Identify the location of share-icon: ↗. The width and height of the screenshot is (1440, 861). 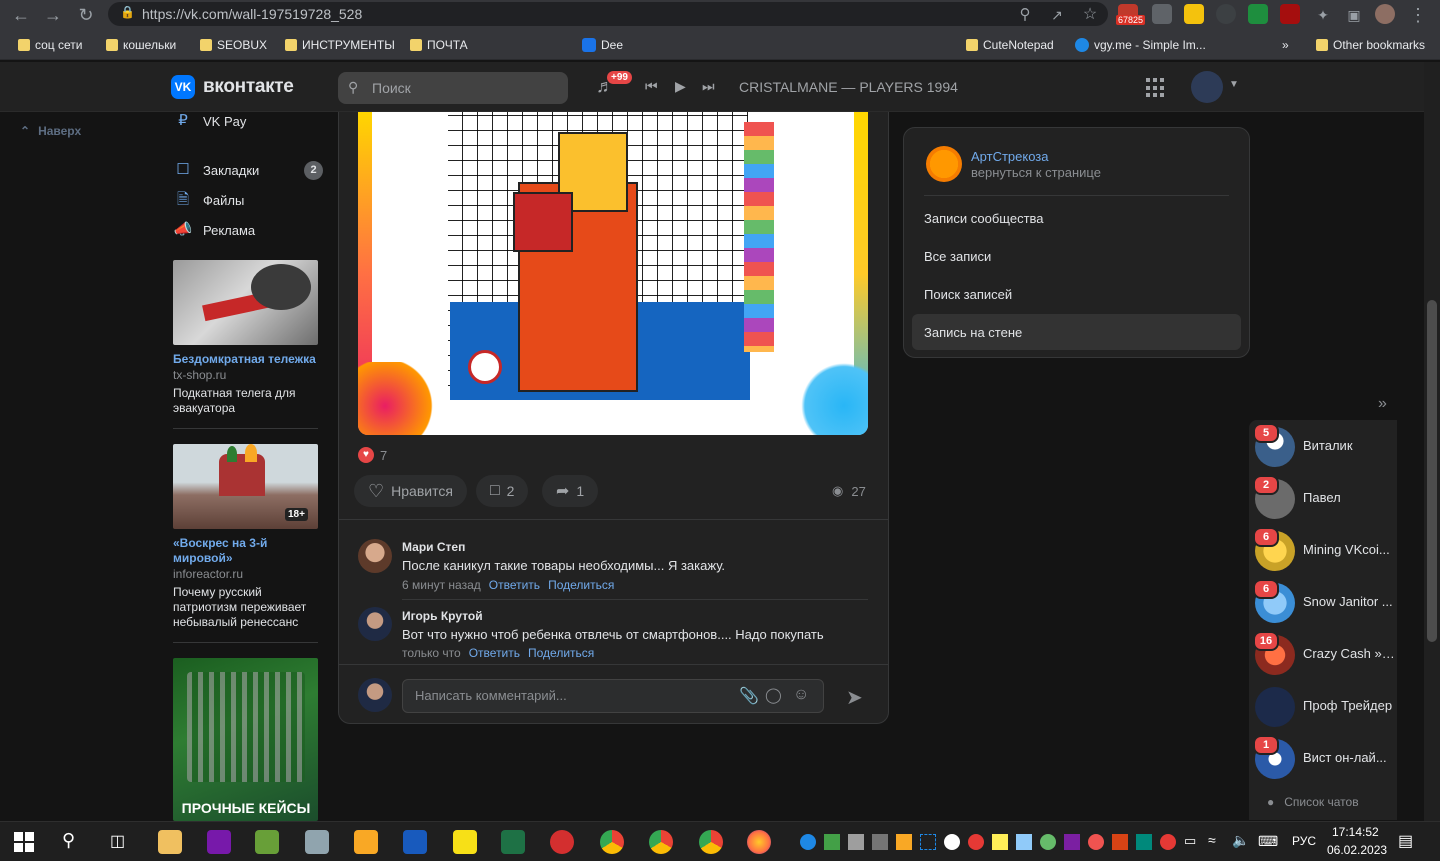
(1057, 15).